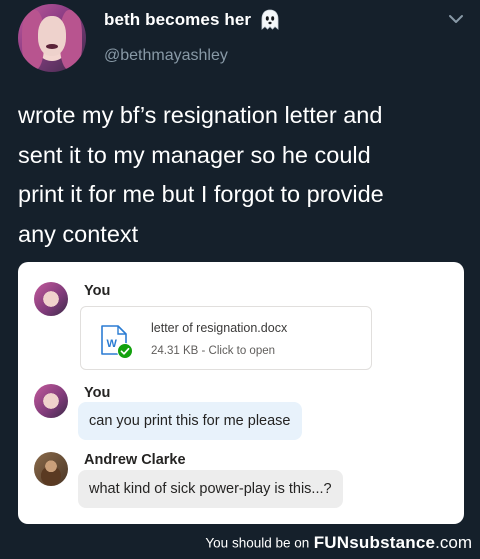  I want to click on watermark-footer: You should be on FUNsubstance.com, so click(240, 546).